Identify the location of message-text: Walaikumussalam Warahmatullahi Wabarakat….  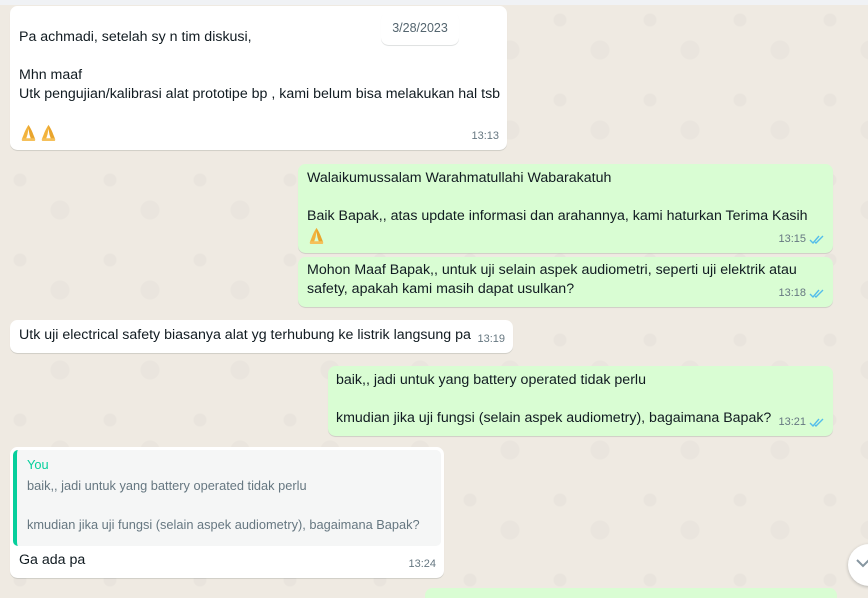
(557, 197).